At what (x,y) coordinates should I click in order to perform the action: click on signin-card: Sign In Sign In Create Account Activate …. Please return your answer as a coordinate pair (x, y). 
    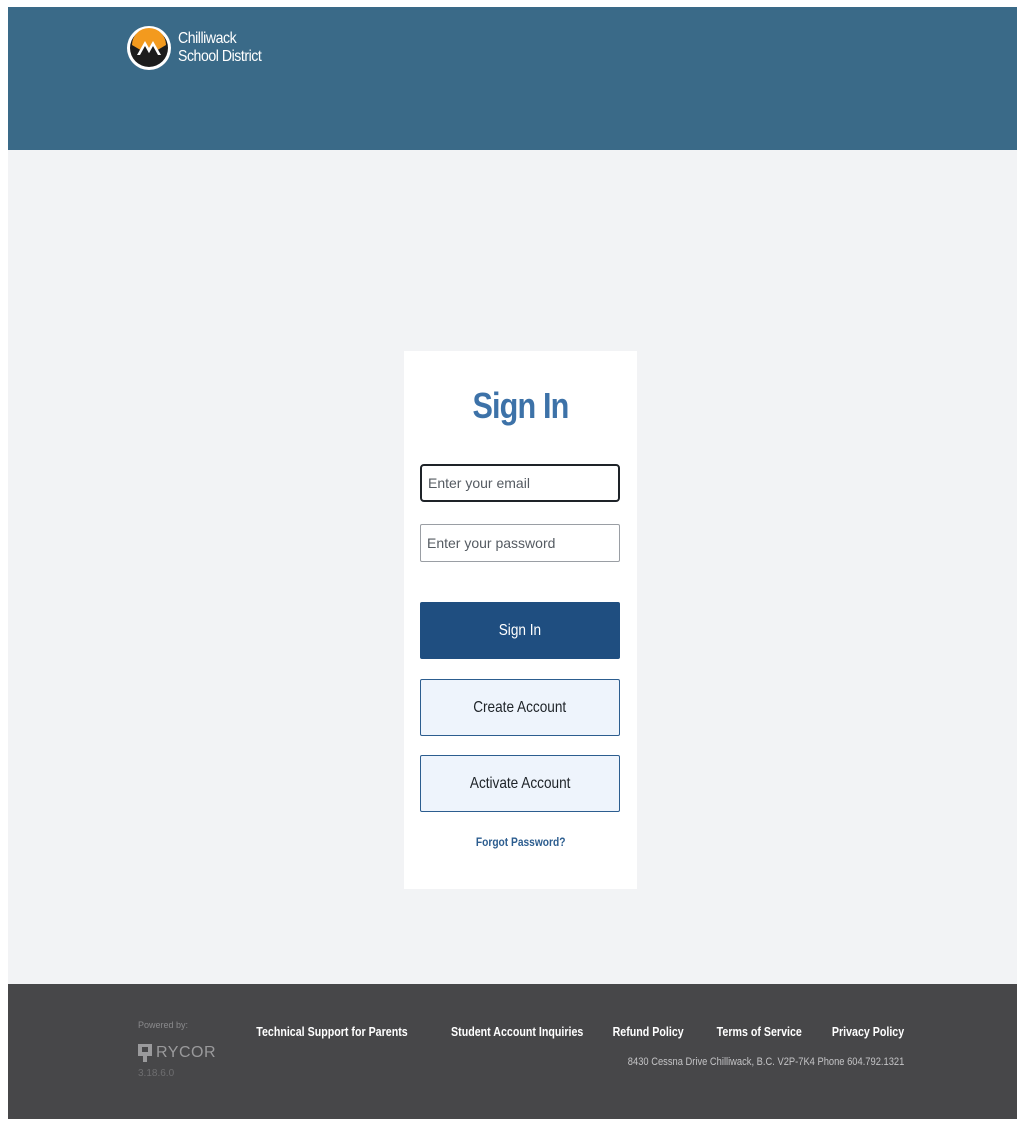
    Looking at the image, I should click on (520, 620).